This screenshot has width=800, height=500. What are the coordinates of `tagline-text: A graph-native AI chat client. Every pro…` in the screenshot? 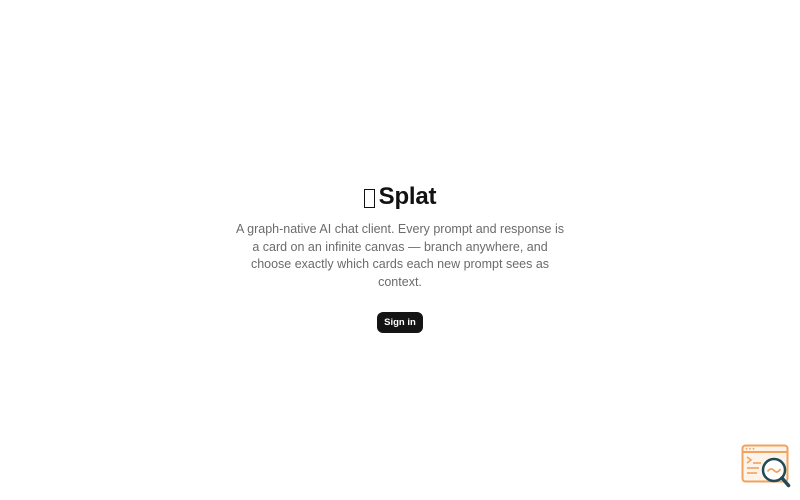 It's located at (400, 255).